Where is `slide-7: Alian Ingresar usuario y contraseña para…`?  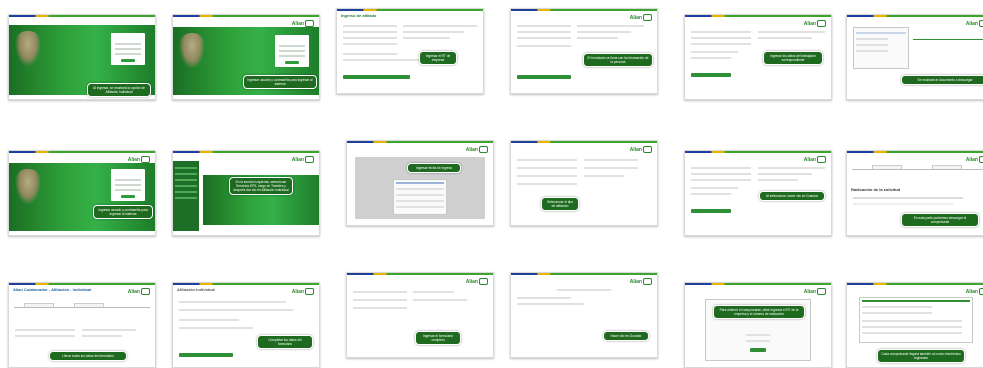
slide-7: Alian Ingresar usuario y contraseña para… is located at coordinates (82, 193).